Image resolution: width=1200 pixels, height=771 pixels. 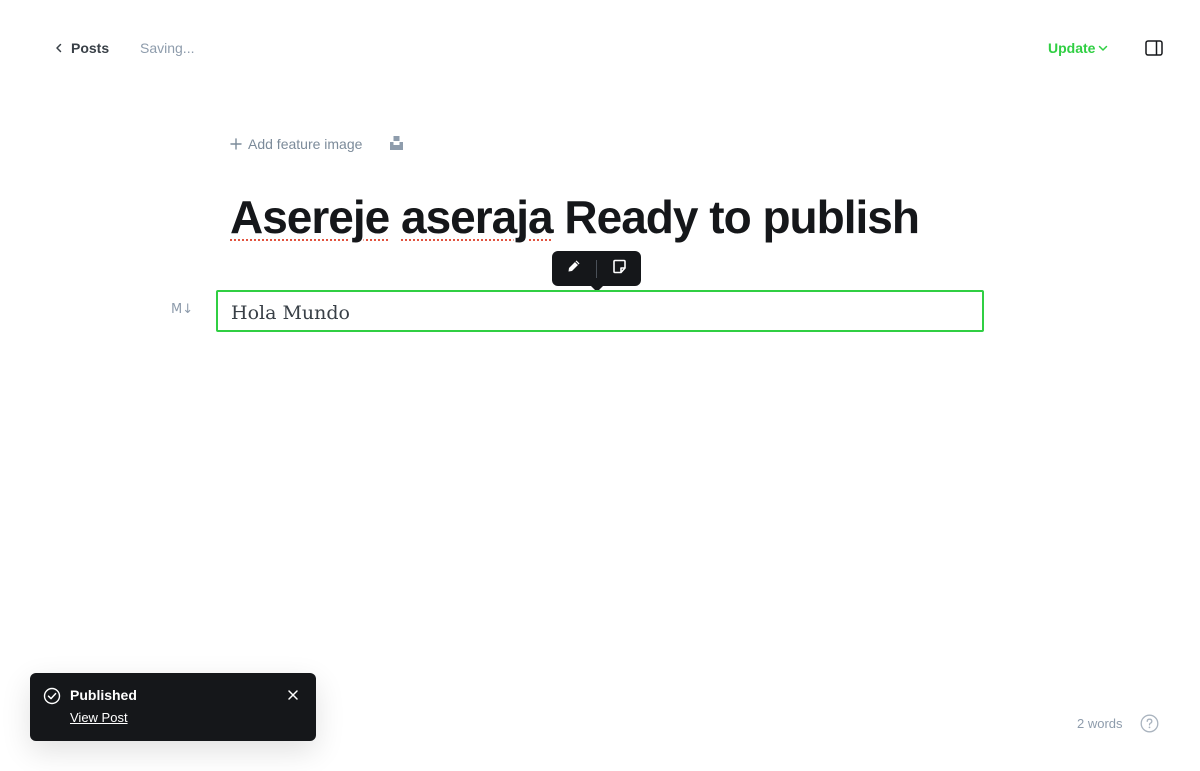 What do you see at coordinates (305, 144) in the screenshot?
I see `add-feature-image-label: Add feature image` at bounding box center [305, 144].